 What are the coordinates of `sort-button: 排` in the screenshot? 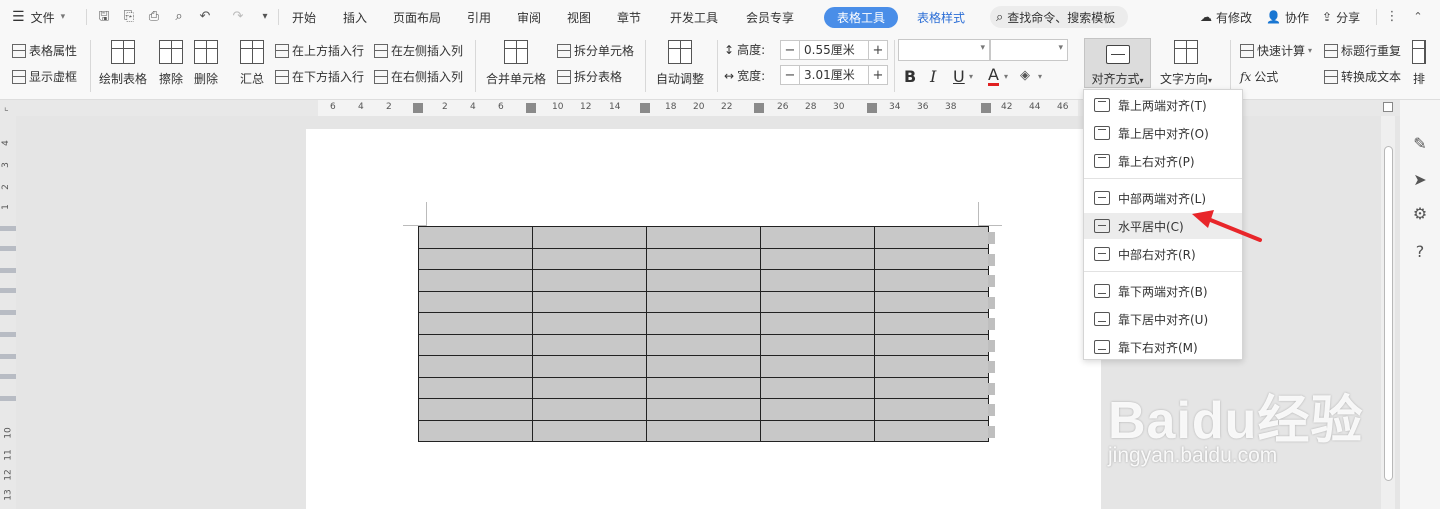 It's located at (1419, 62).